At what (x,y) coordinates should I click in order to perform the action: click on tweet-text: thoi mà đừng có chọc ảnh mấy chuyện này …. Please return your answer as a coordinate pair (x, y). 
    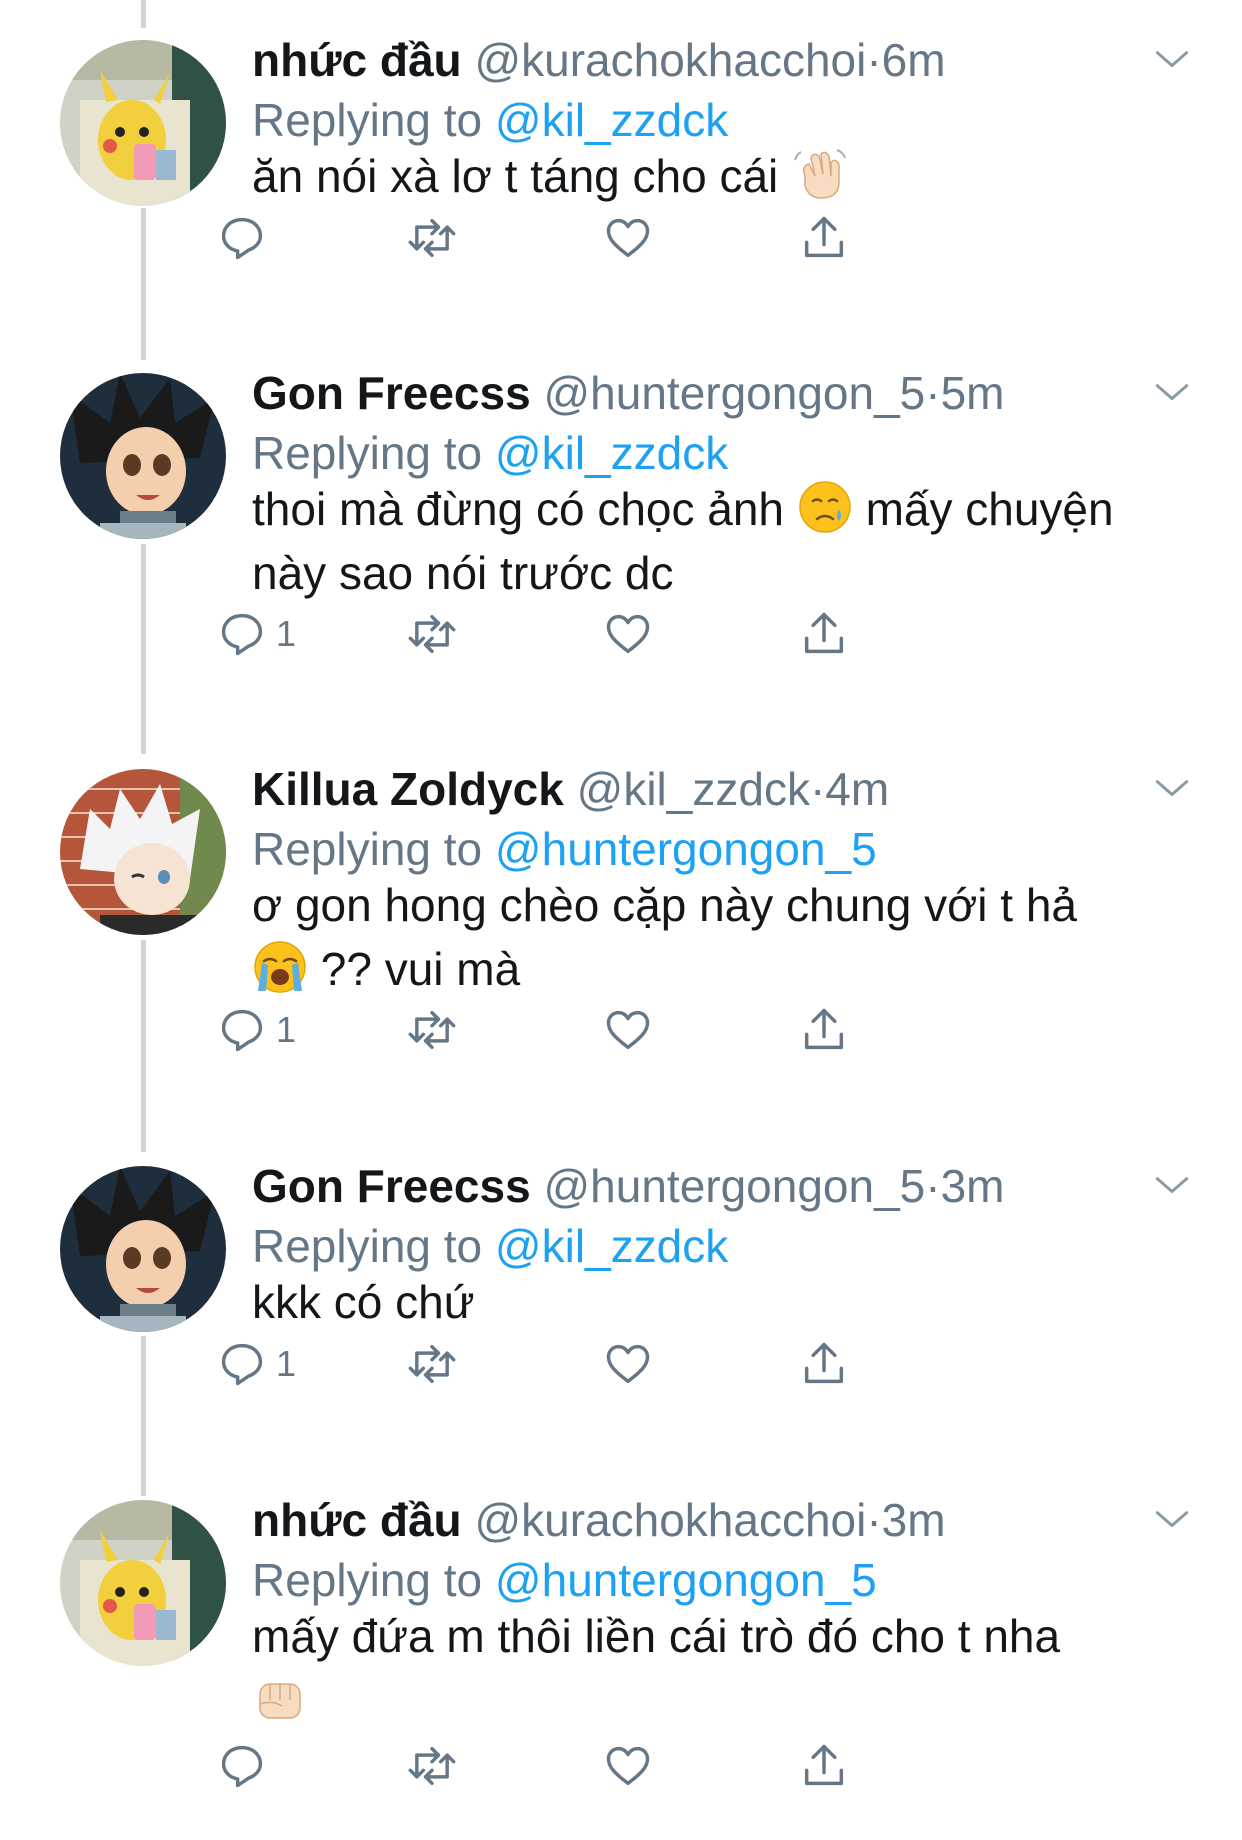
    Looking at the image, I should click on (722, 541).